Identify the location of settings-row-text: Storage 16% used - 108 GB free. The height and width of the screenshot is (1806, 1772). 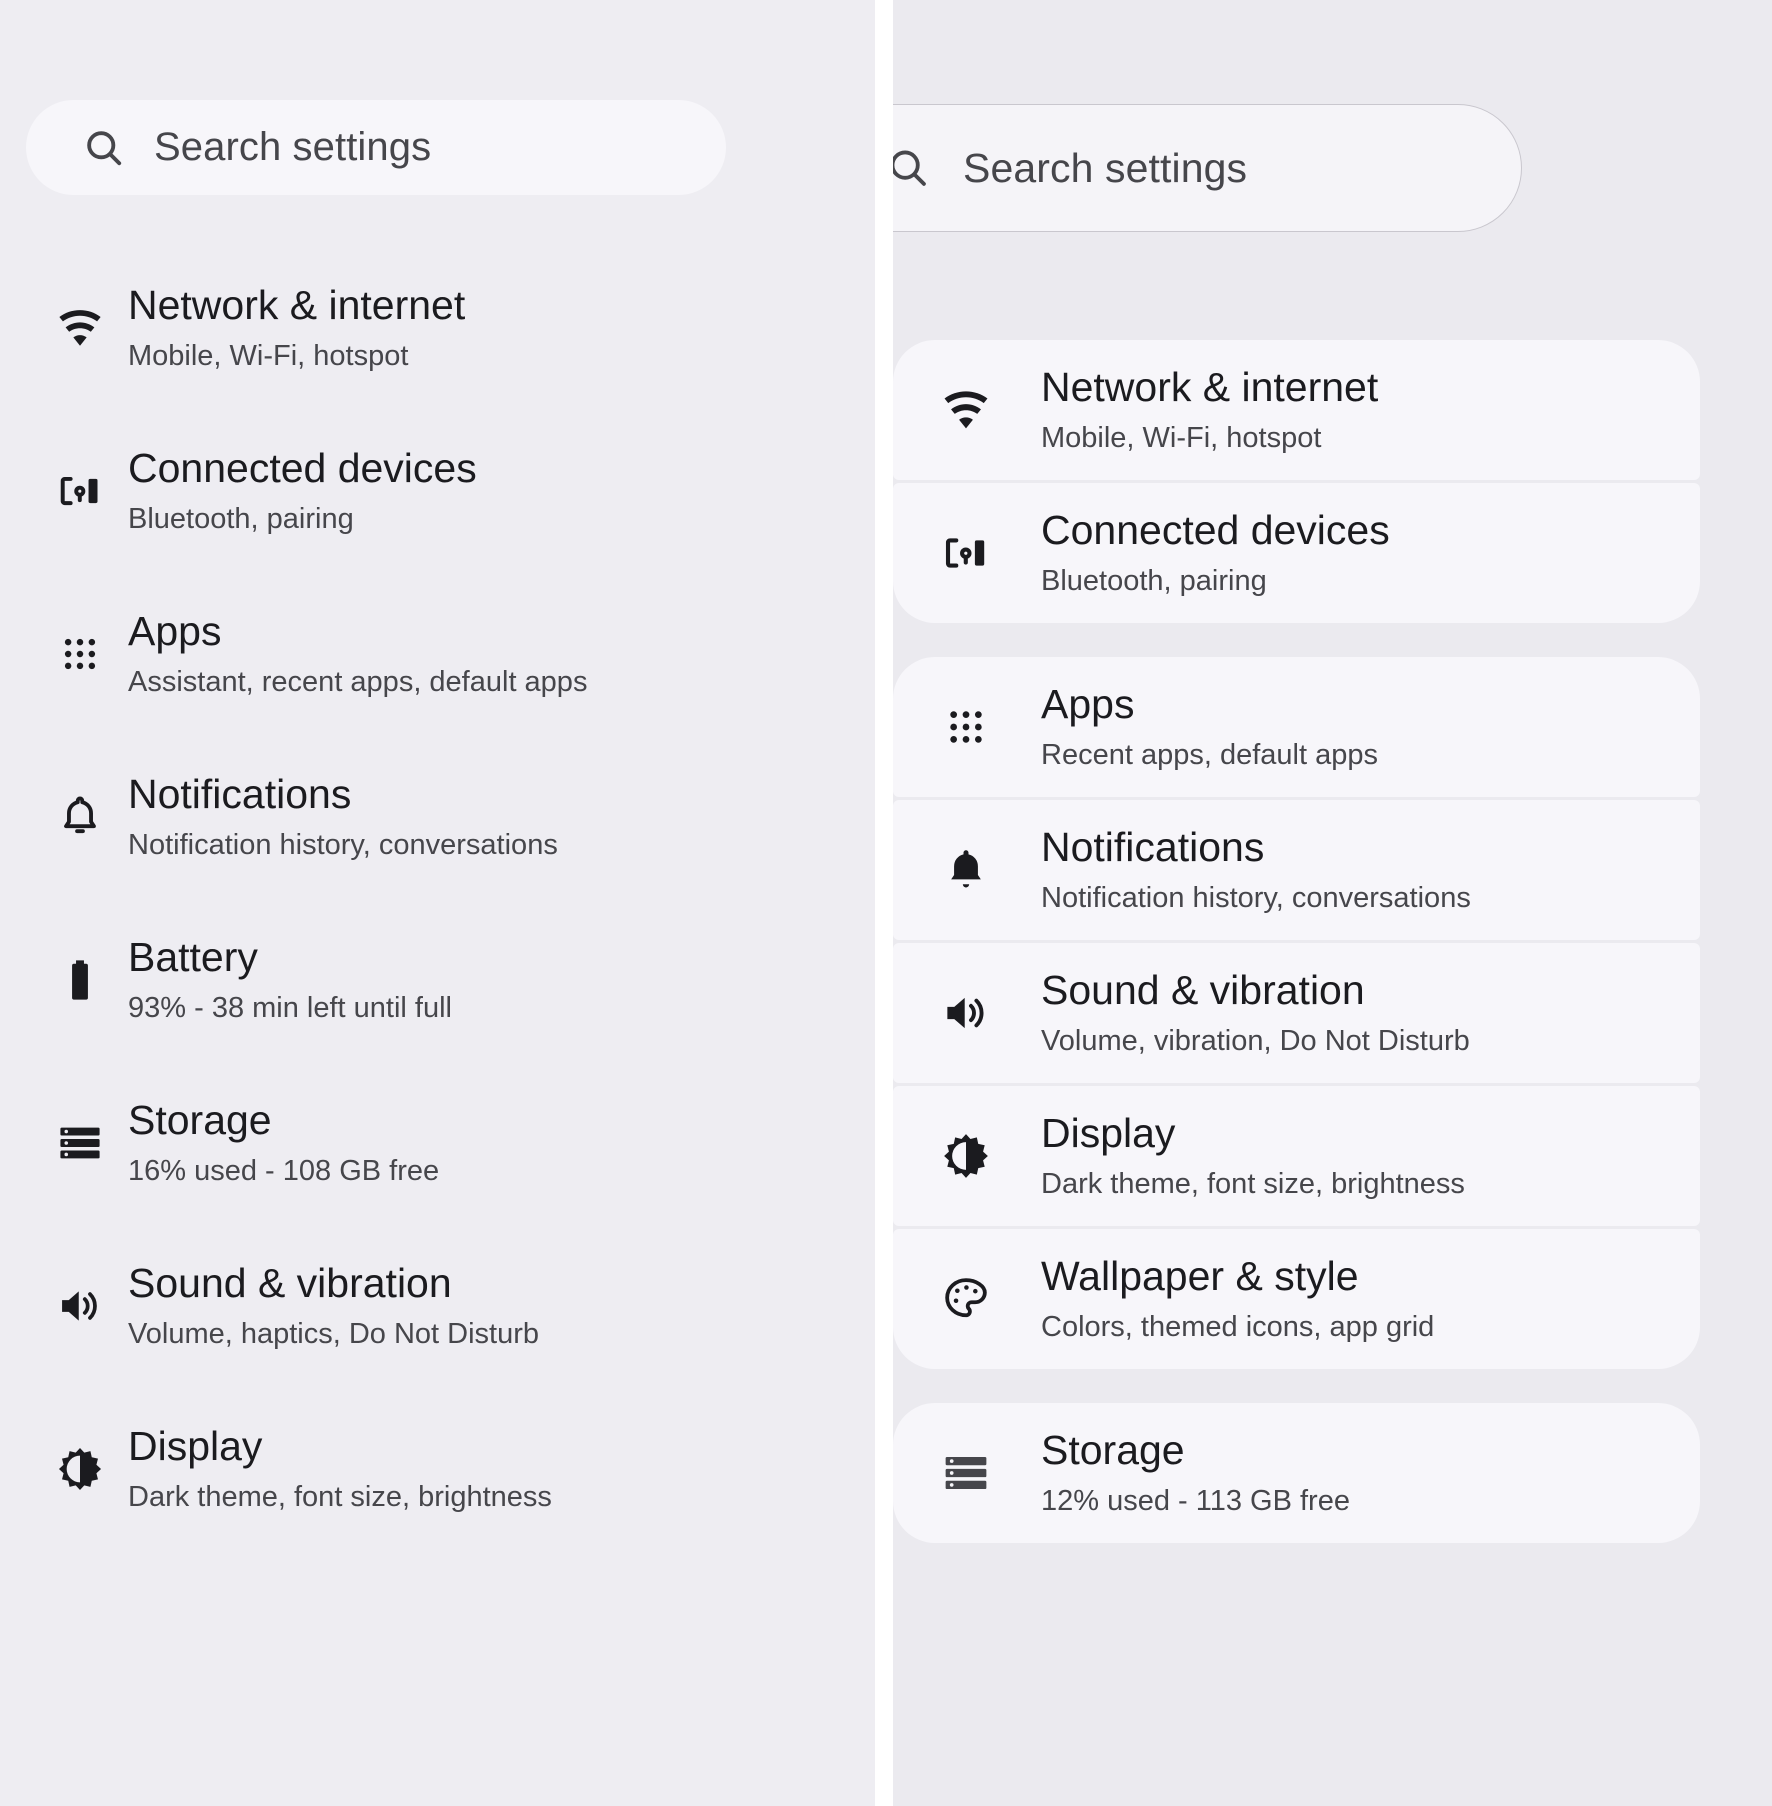
(283, 1143).